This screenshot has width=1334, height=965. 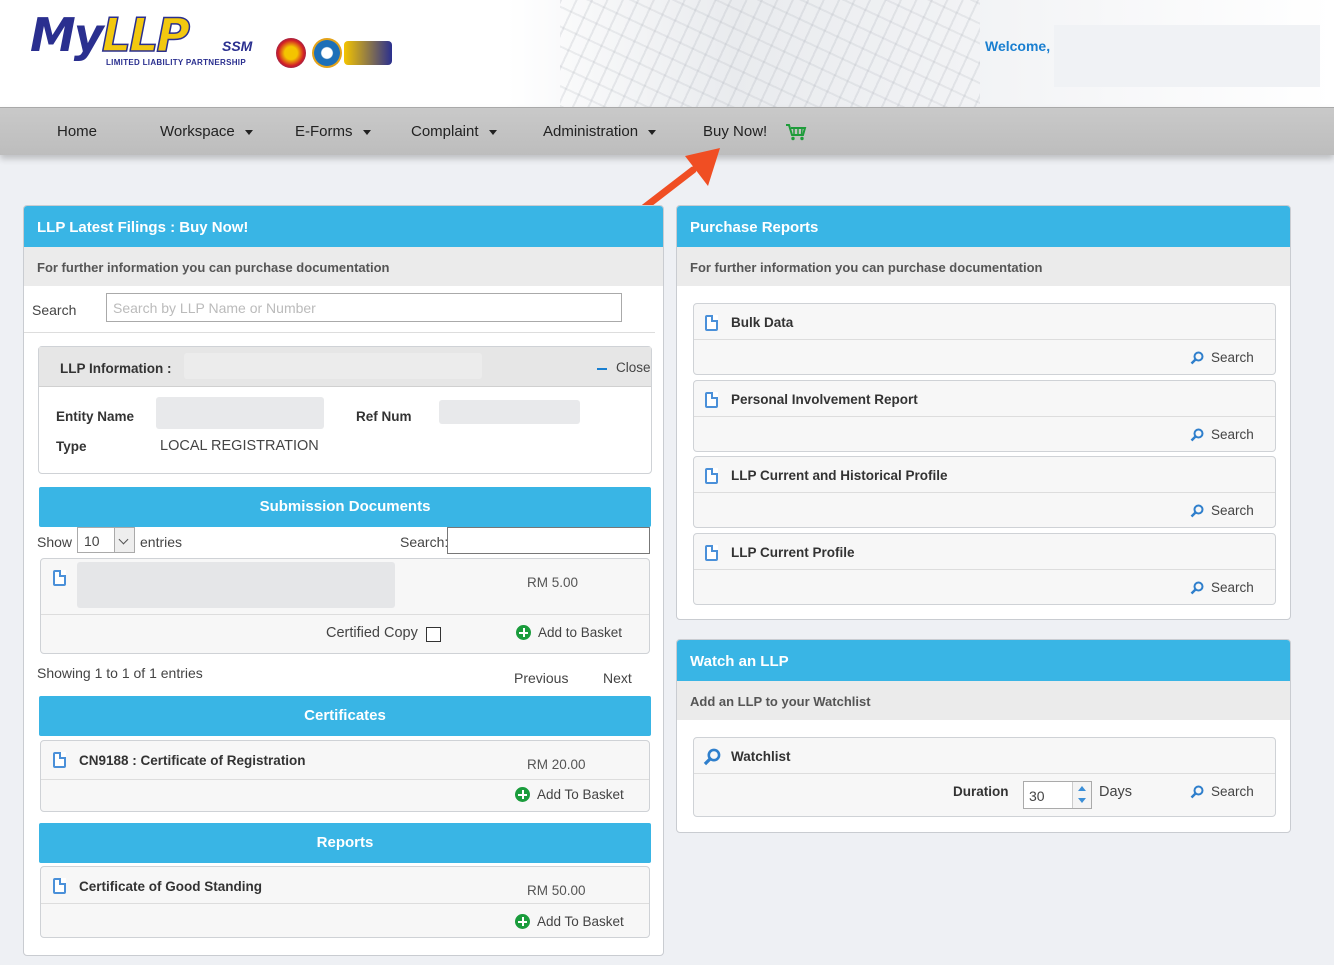 I want to click on nav-complaint-label: Complaint, so click(x=445, y=131).